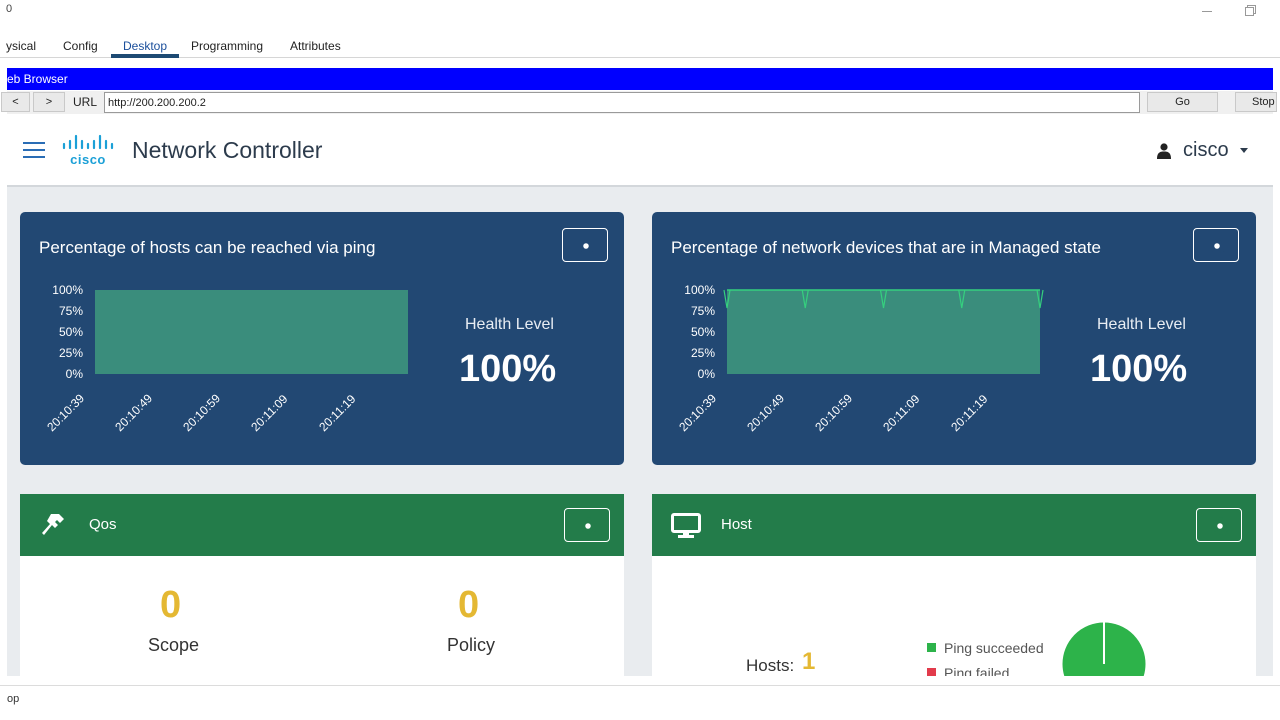 The width and height of the screenshot is (1280, 720). What do you see at coordinates (322, 616) in the screenshot?
I see `qos-card-body: 0 Scope 0 Policy` at bounding box center [322, 616].